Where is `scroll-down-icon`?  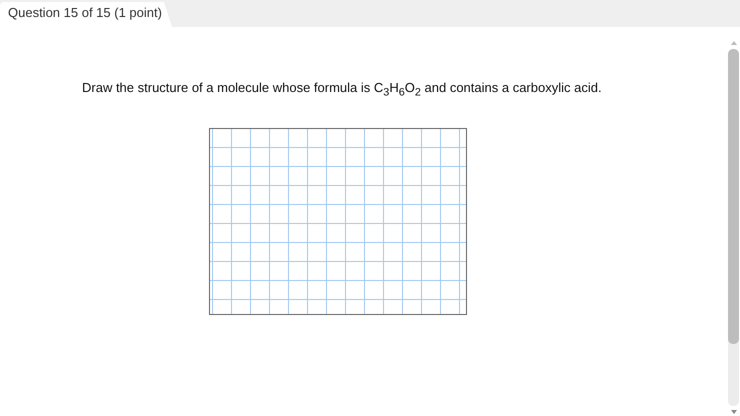
scroll-down-icon is located at coordinates (733, 412).